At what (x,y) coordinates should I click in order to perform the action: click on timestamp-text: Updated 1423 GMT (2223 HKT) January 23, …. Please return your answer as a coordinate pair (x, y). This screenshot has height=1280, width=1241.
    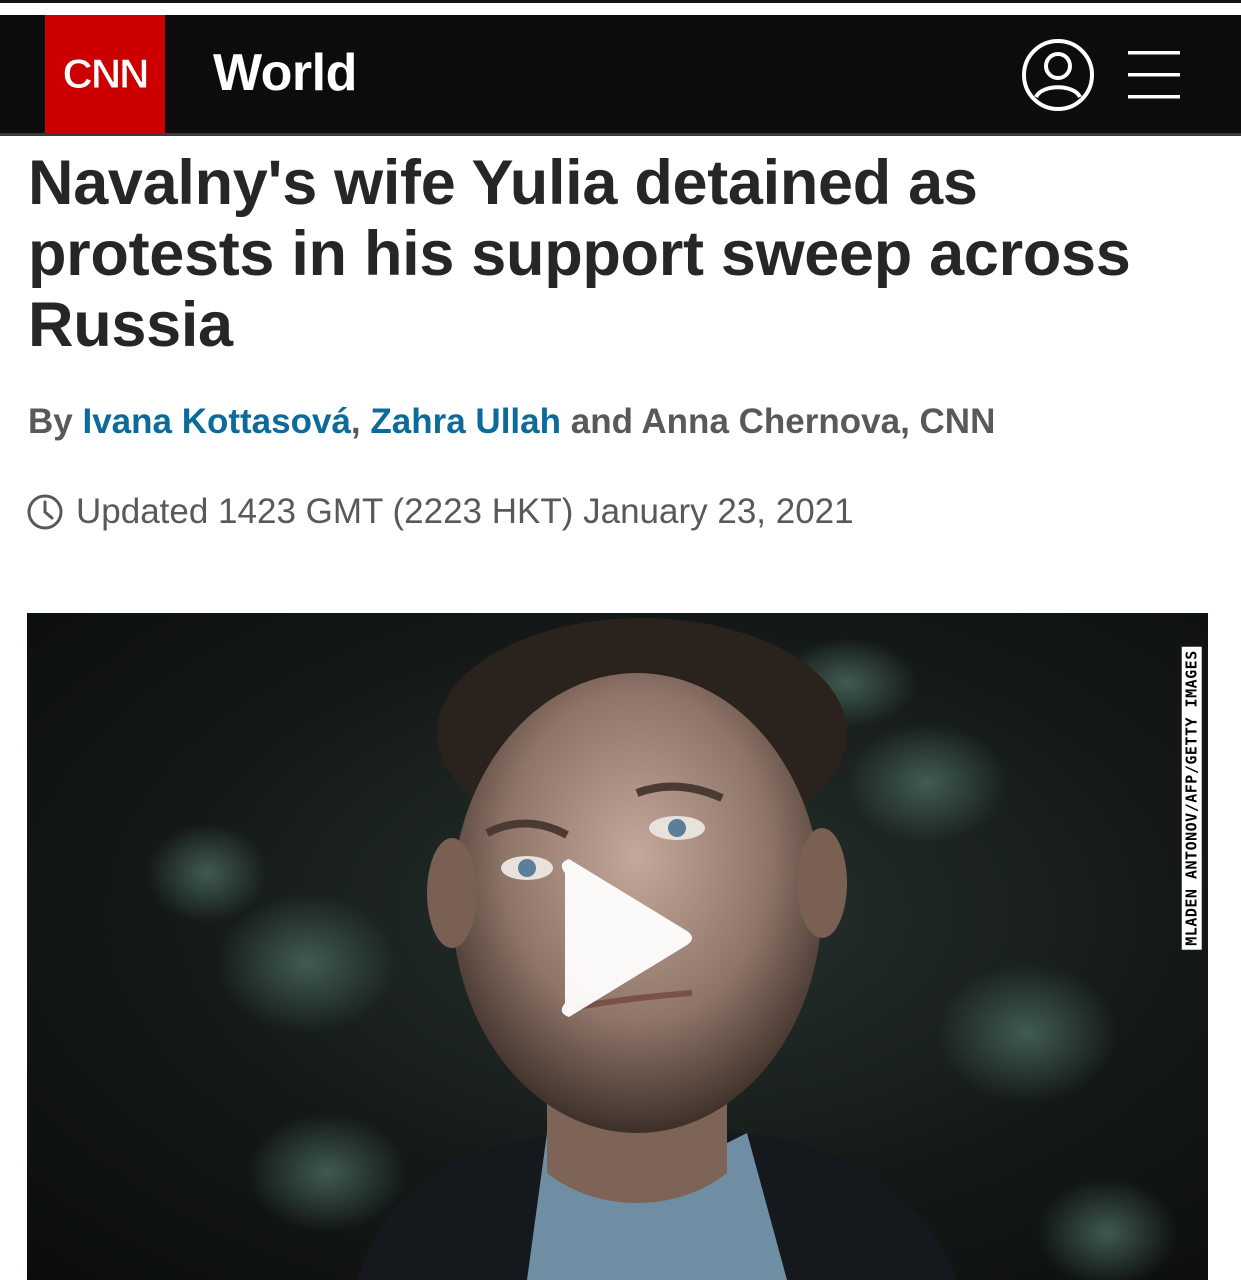
    Looking at the image, I should click on (465, 511).